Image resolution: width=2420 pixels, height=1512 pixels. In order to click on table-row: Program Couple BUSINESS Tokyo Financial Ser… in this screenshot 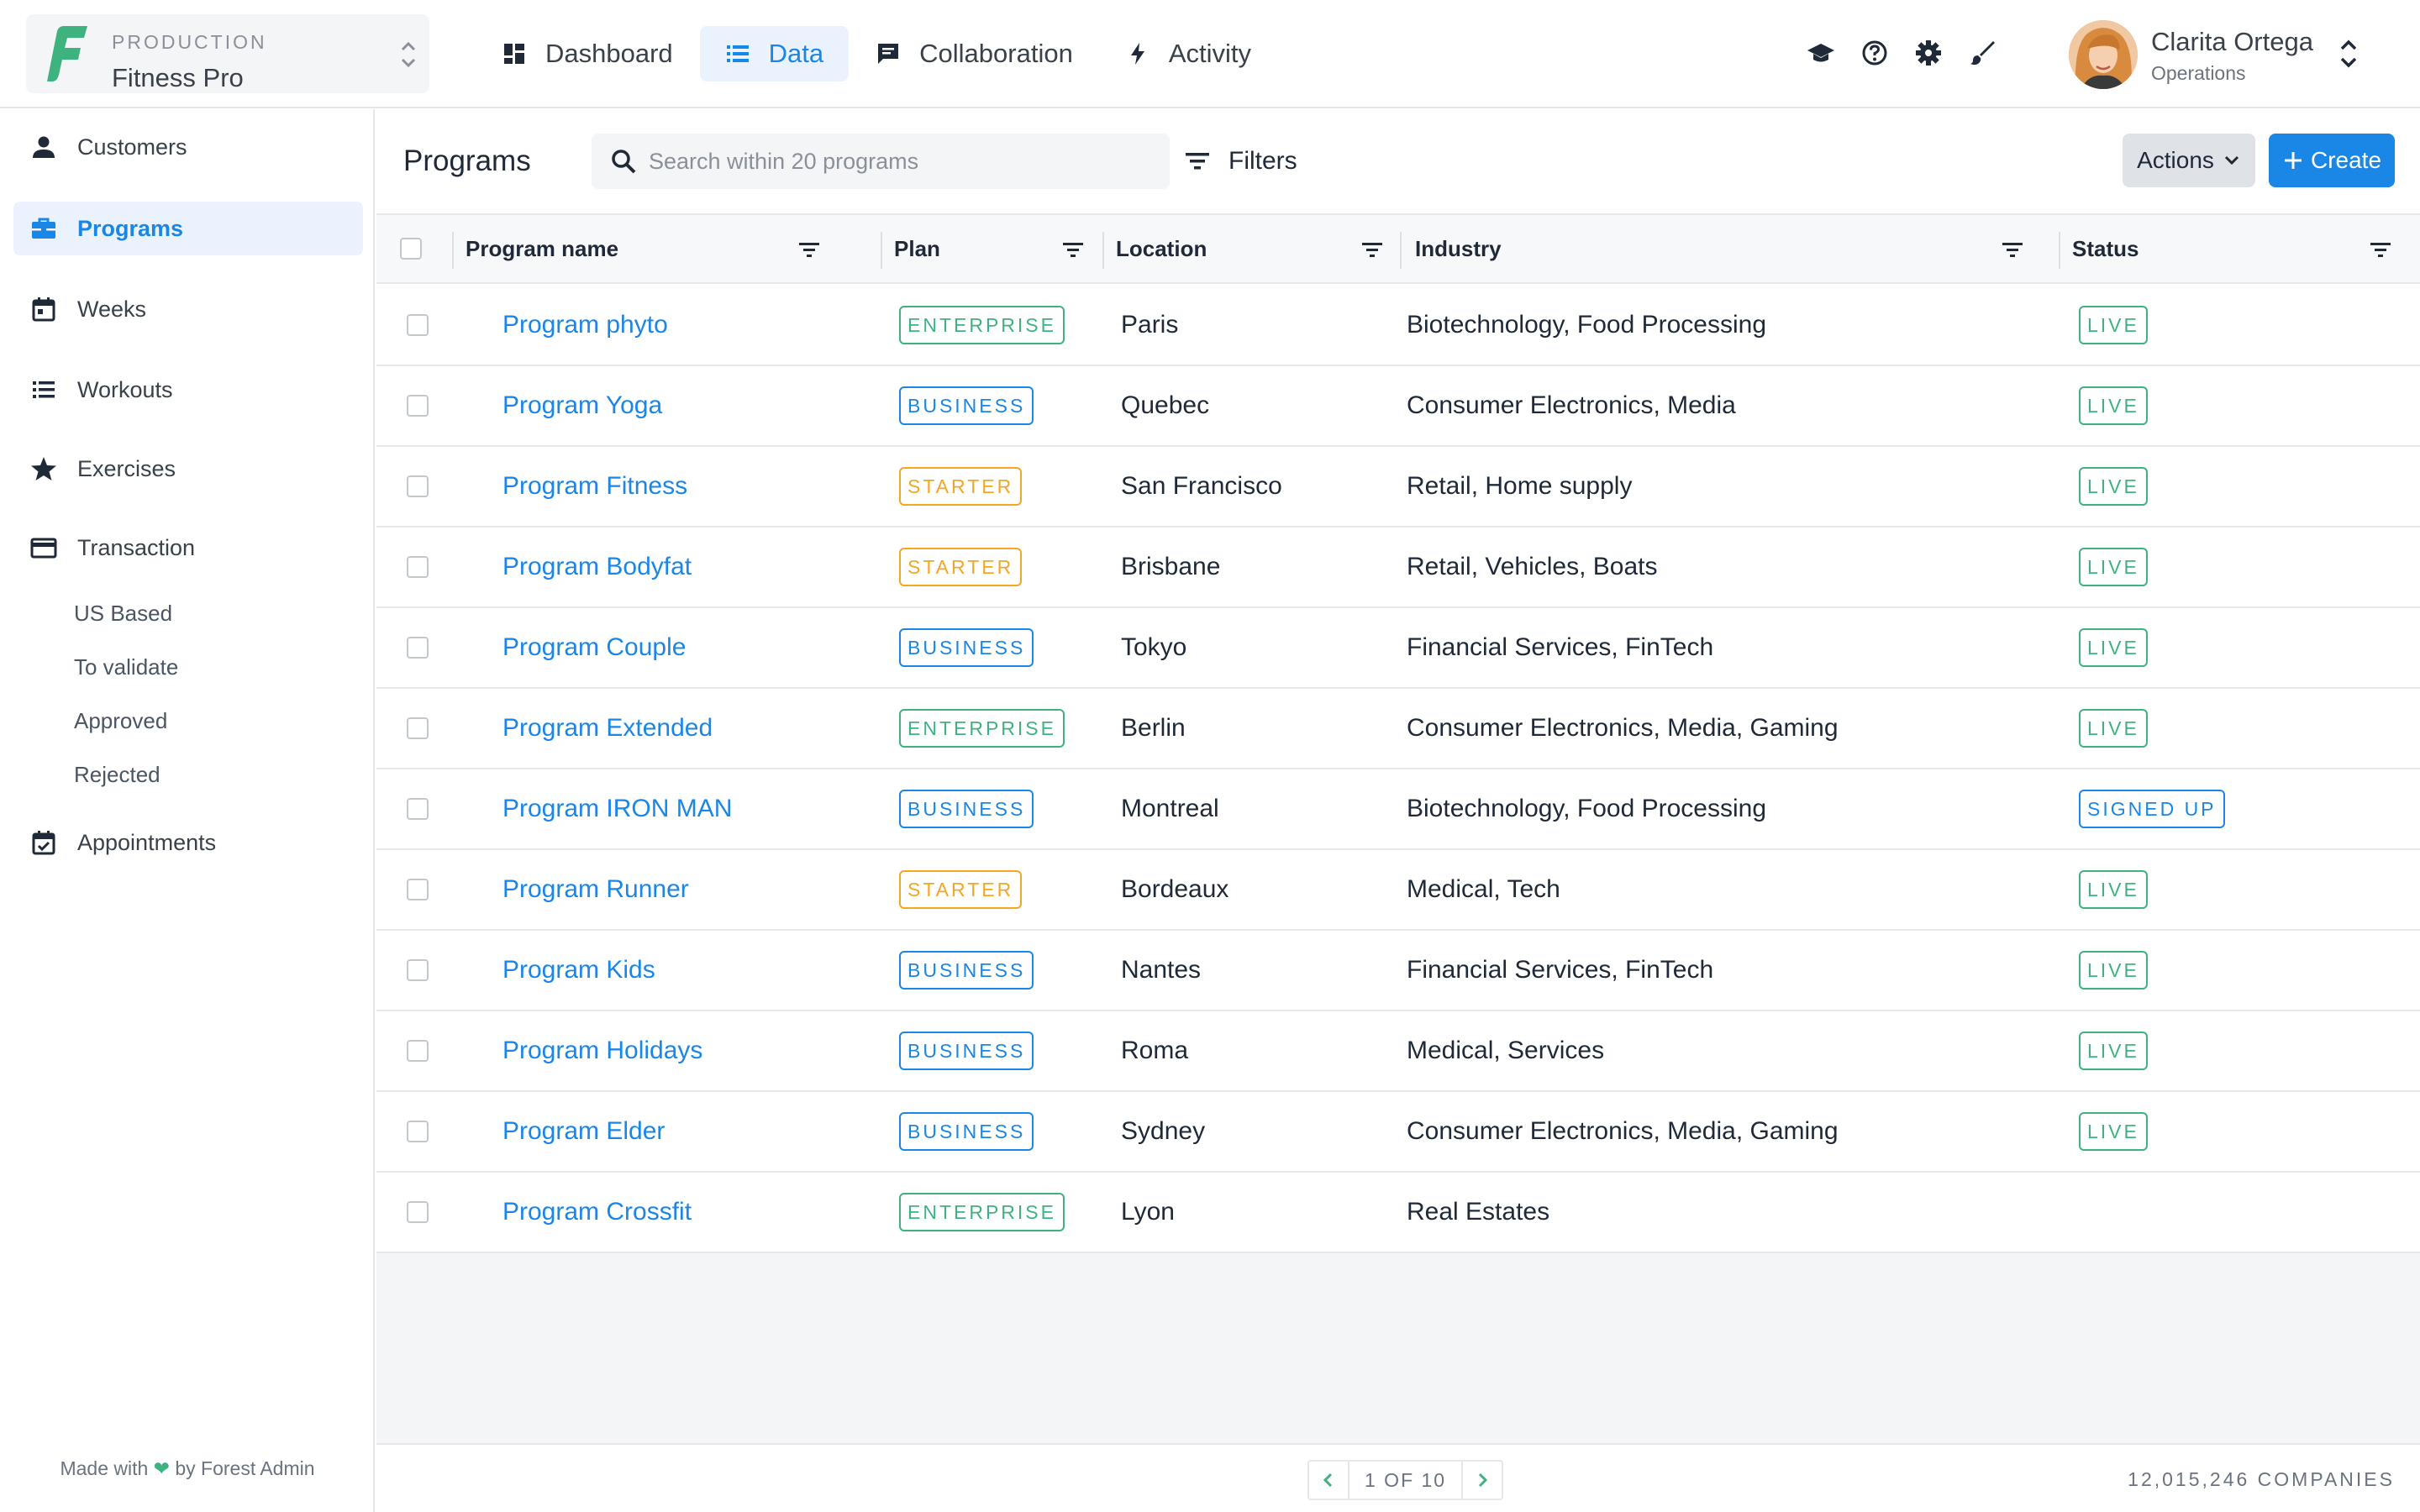, I will do `click(1398, 648)`.